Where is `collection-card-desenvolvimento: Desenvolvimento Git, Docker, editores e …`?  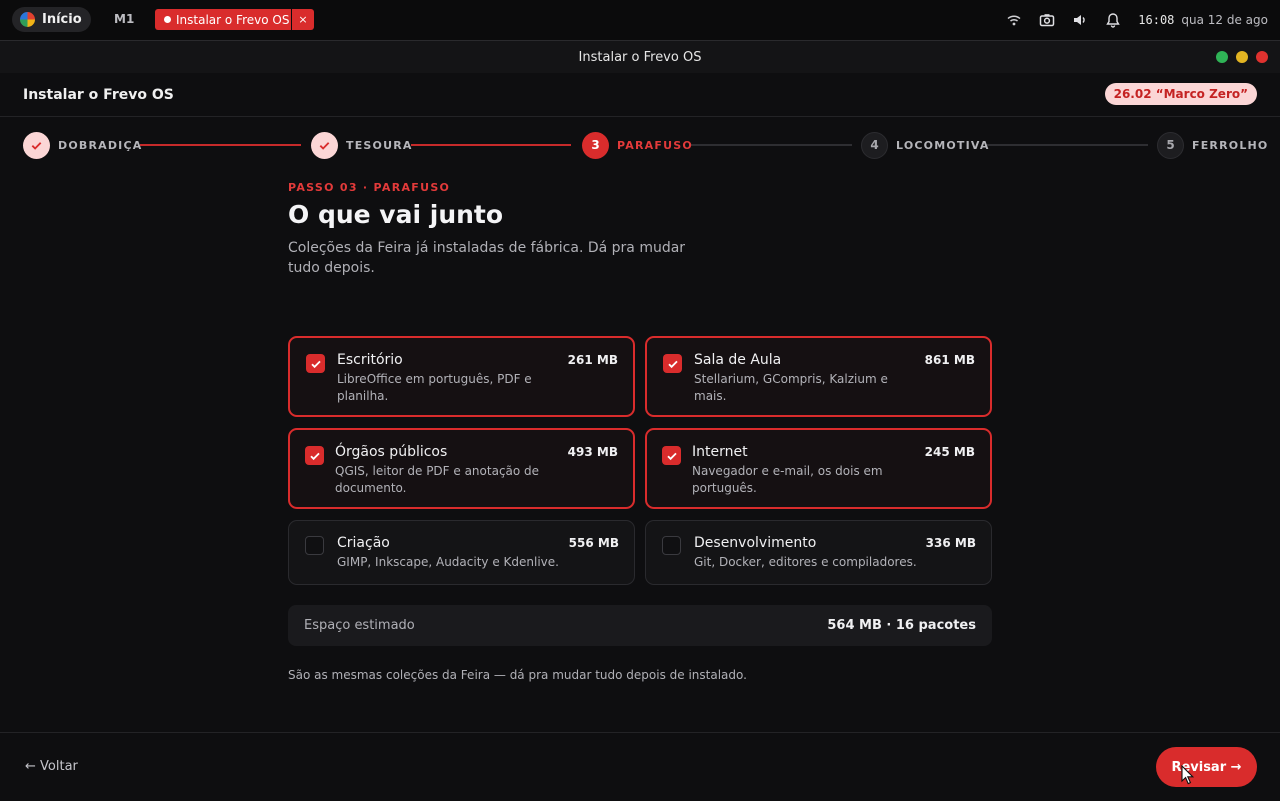
collection-card-desenvolvimento: Desenvolvimento Git, Docker, editores e … is located at coordinates (818, 552).